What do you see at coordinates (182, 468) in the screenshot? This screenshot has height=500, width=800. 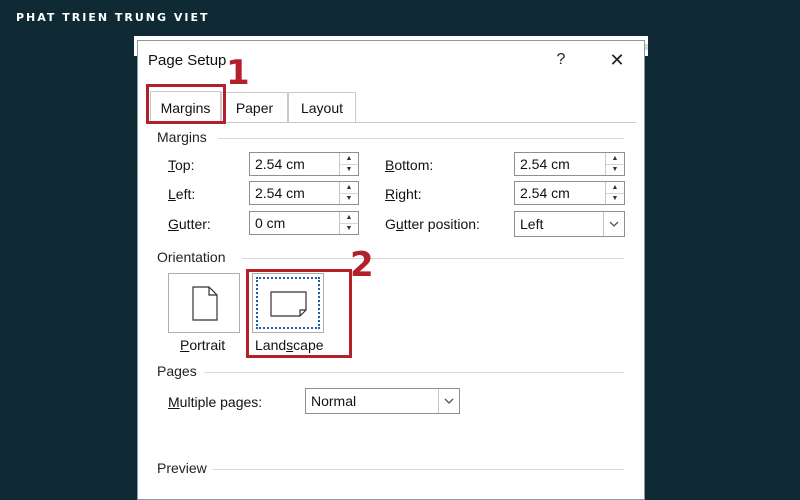 I see `preview-section-title: Preview` at bounding box center [182, 468].